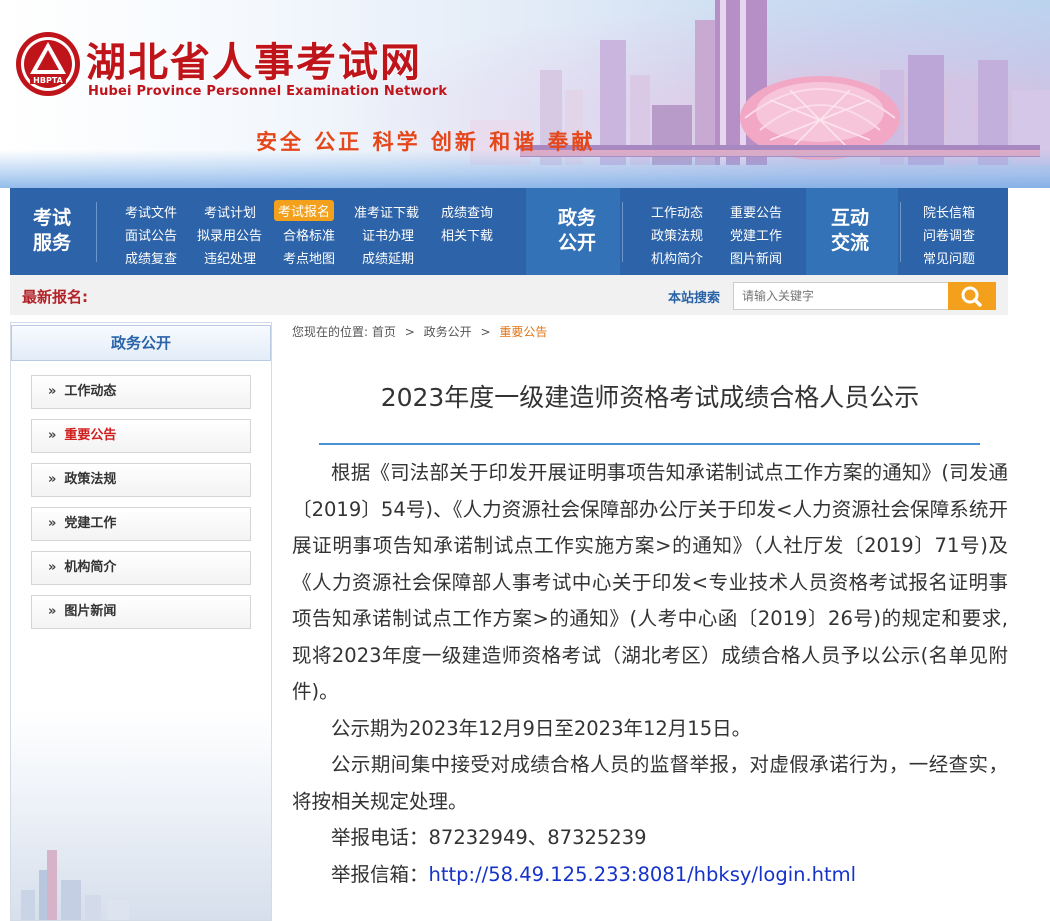  Describe the element at coordinates (90, 523) in the screenshot. I see `sidebar-item-label: 党建工作` at that location.